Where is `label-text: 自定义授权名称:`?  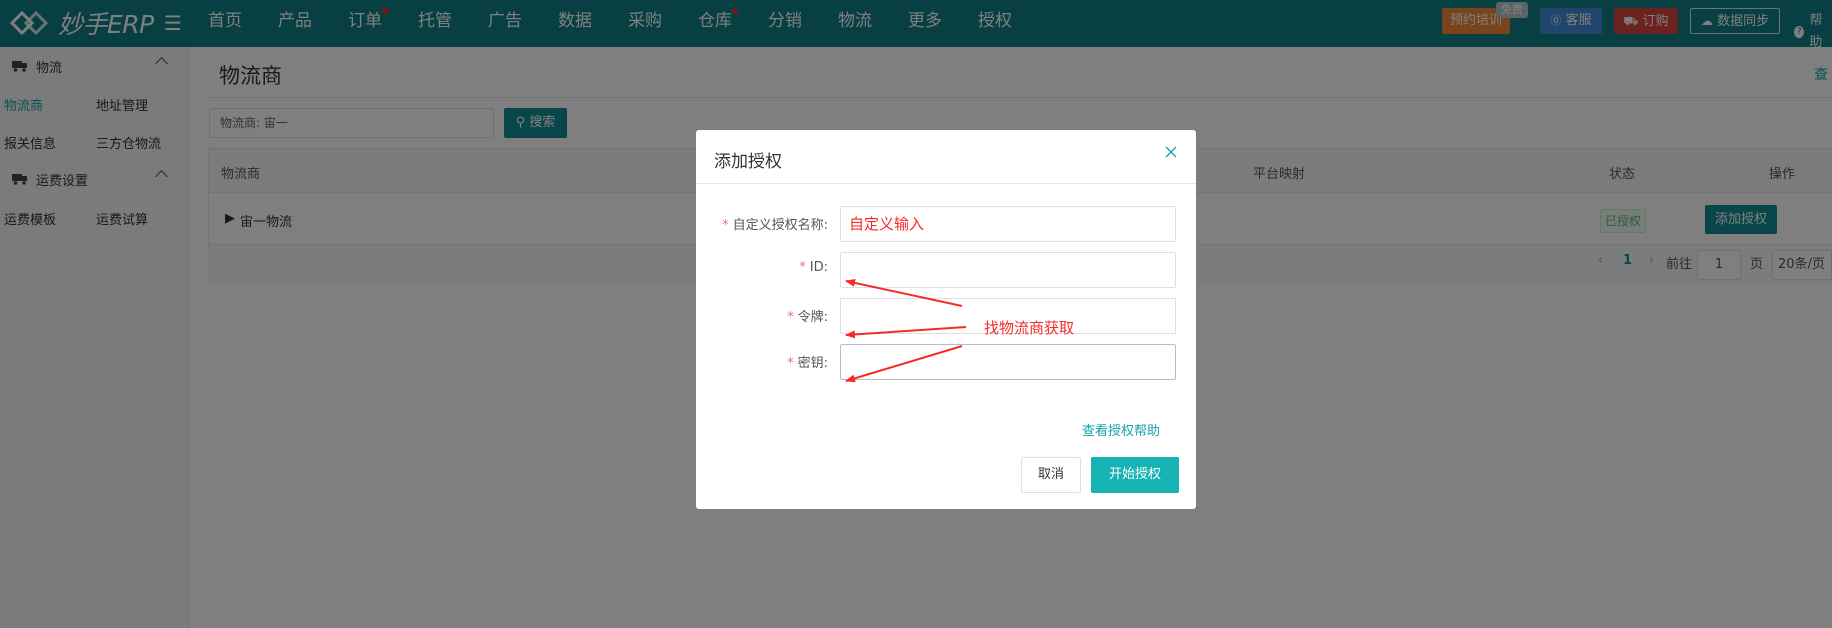
label-text: 自定义授权名称: is located at coordinates (780, 225).